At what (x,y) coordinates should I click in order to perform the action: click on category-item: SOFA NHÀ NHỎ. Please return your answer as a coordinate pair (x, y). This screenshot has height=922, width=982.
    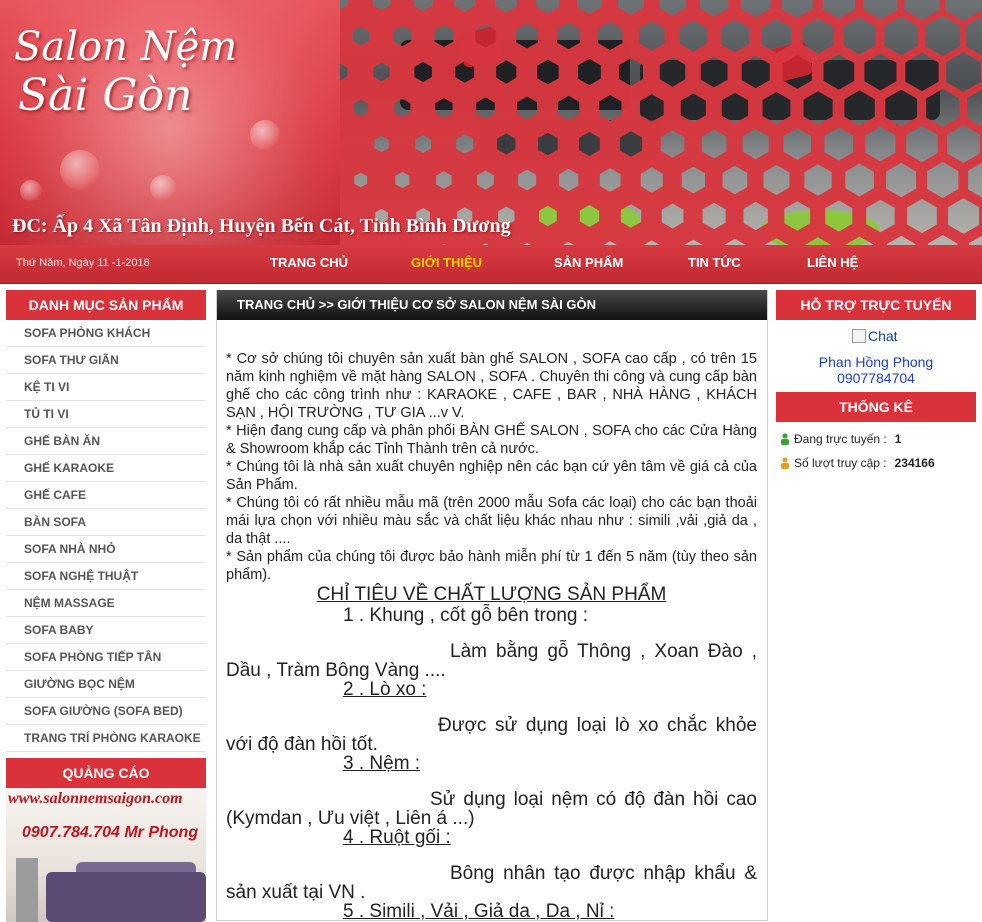
    Looking at the image, I should click on (106, 549).